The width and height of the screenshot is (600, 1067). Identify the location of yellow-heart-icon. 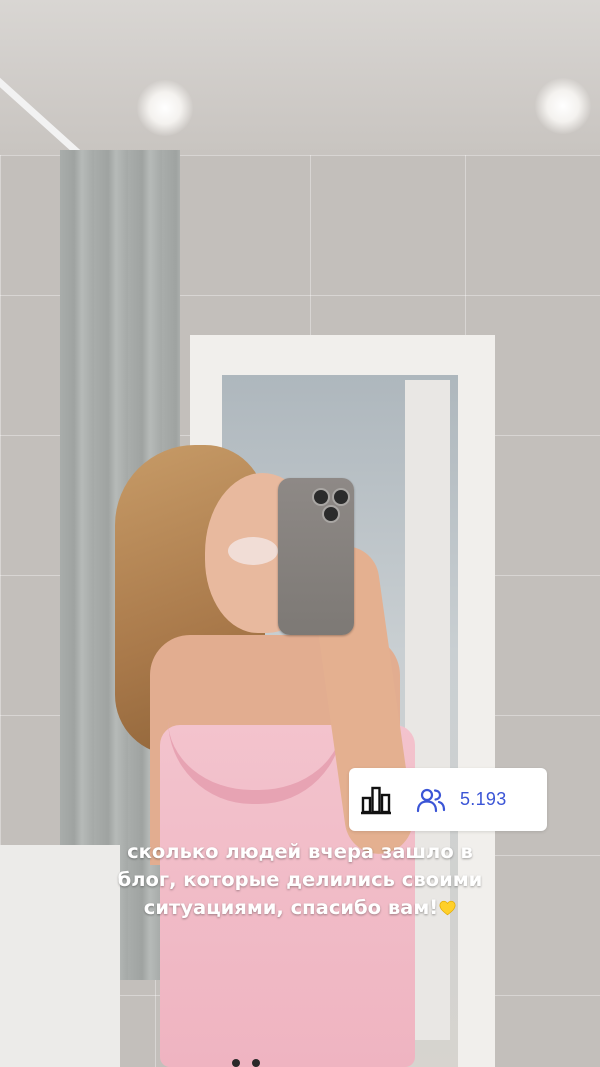
(447, 908).